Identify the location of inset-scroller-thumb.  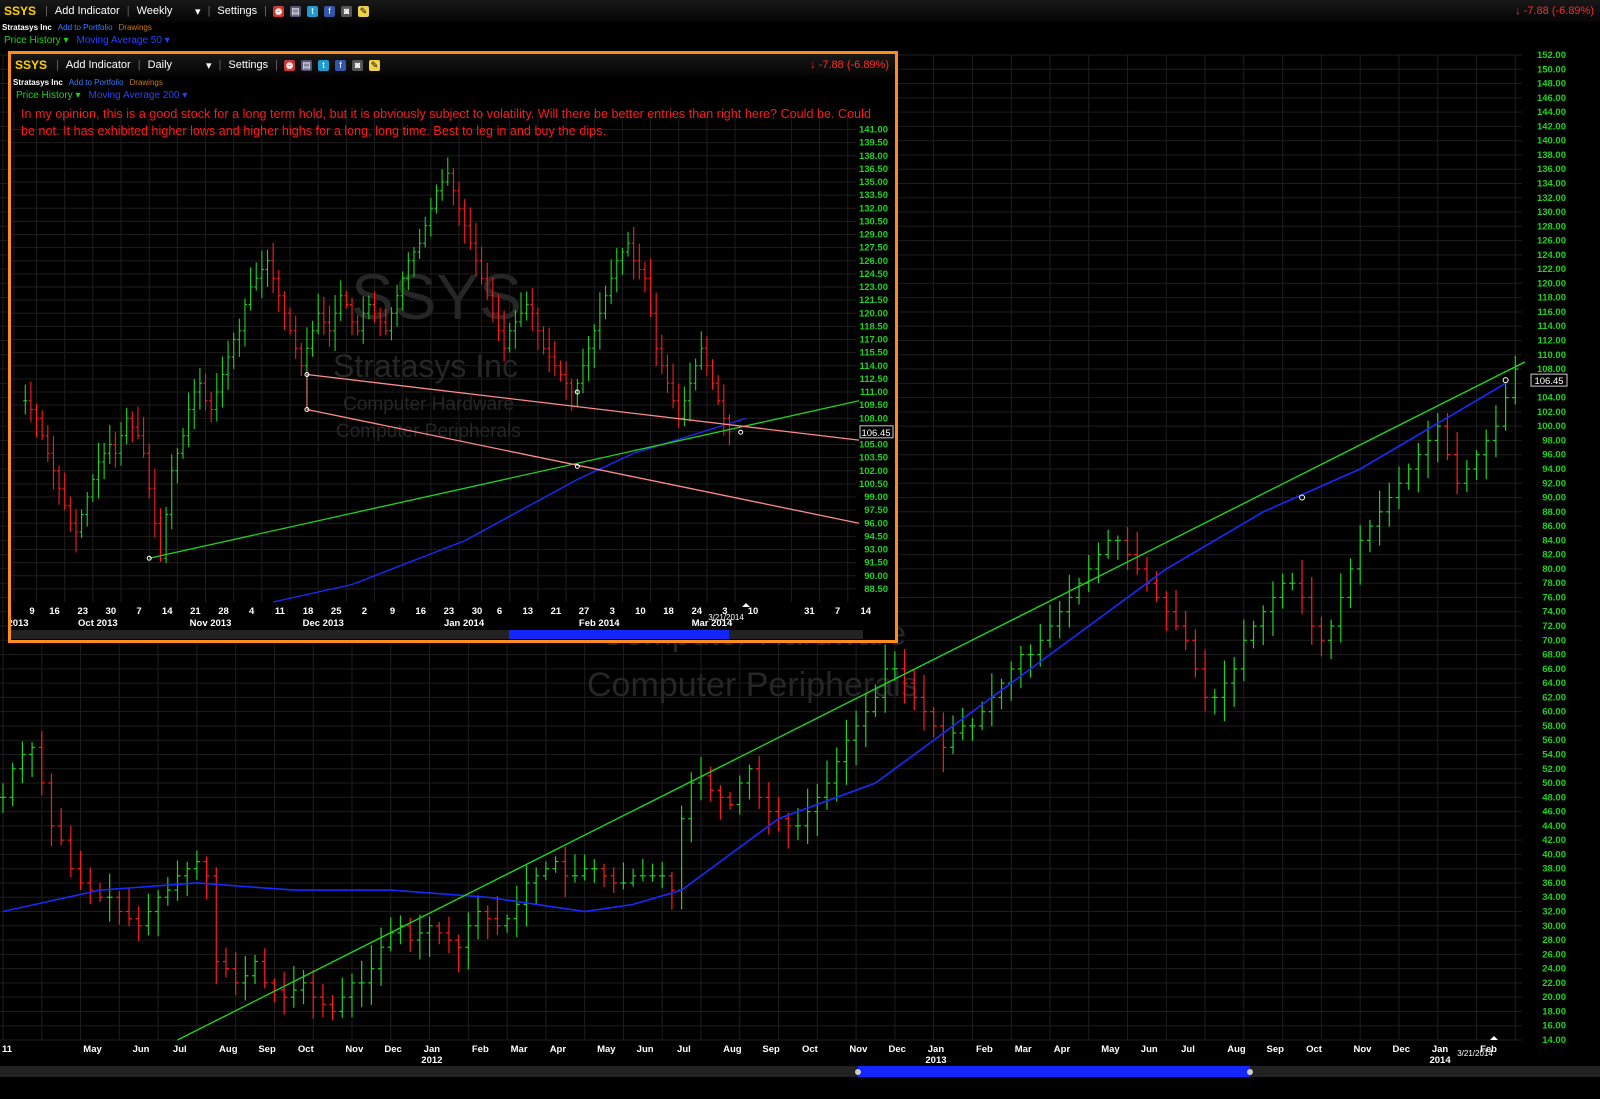
(619, 634).